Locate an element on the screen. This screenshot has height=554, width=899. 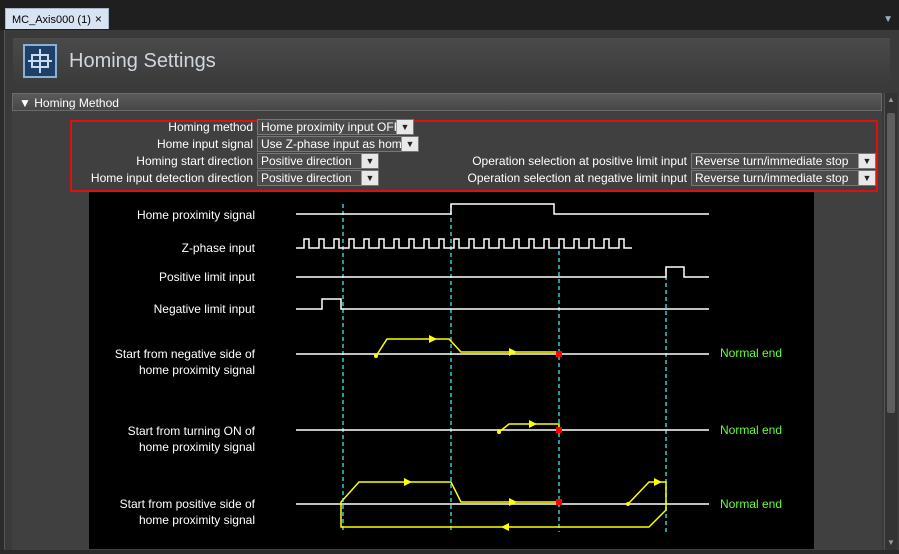
homing-method-label: Homing method is located at coordinates (210, 127).